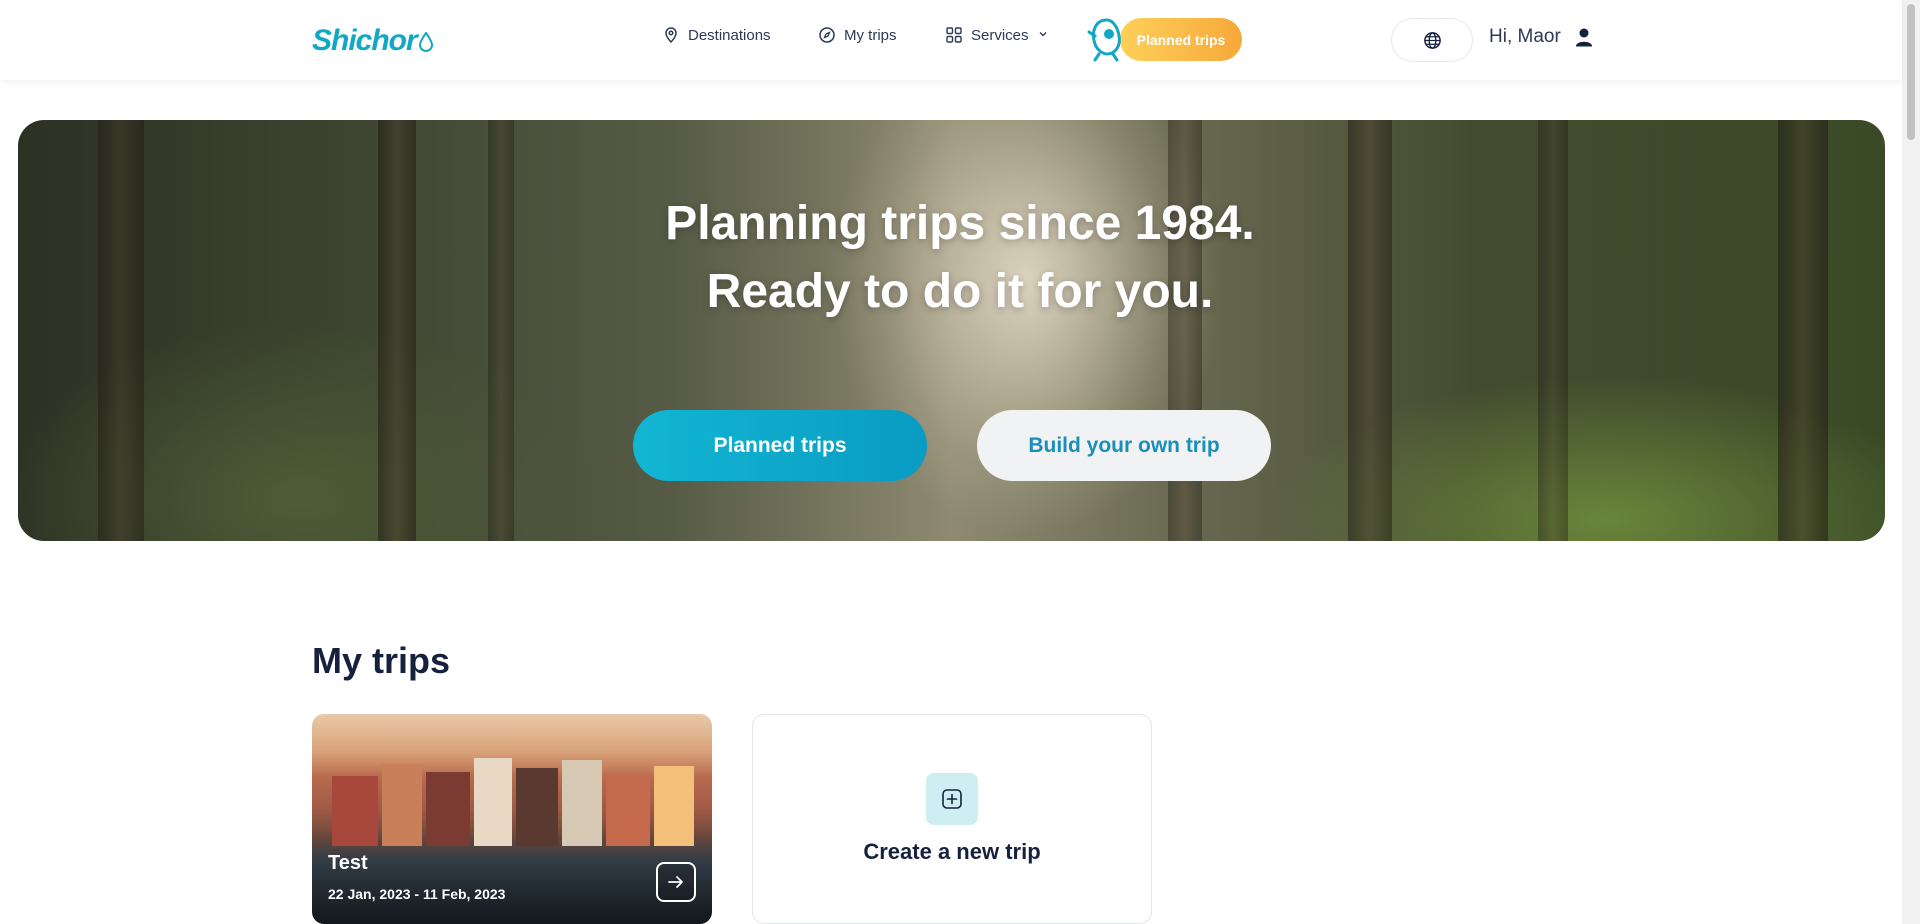 The width and height of the screenshot is (1920, 924). What do you see at coordinates (671, 35) in the screenshot?
I see `location-pin-icon` at bounding box center [671, 35].